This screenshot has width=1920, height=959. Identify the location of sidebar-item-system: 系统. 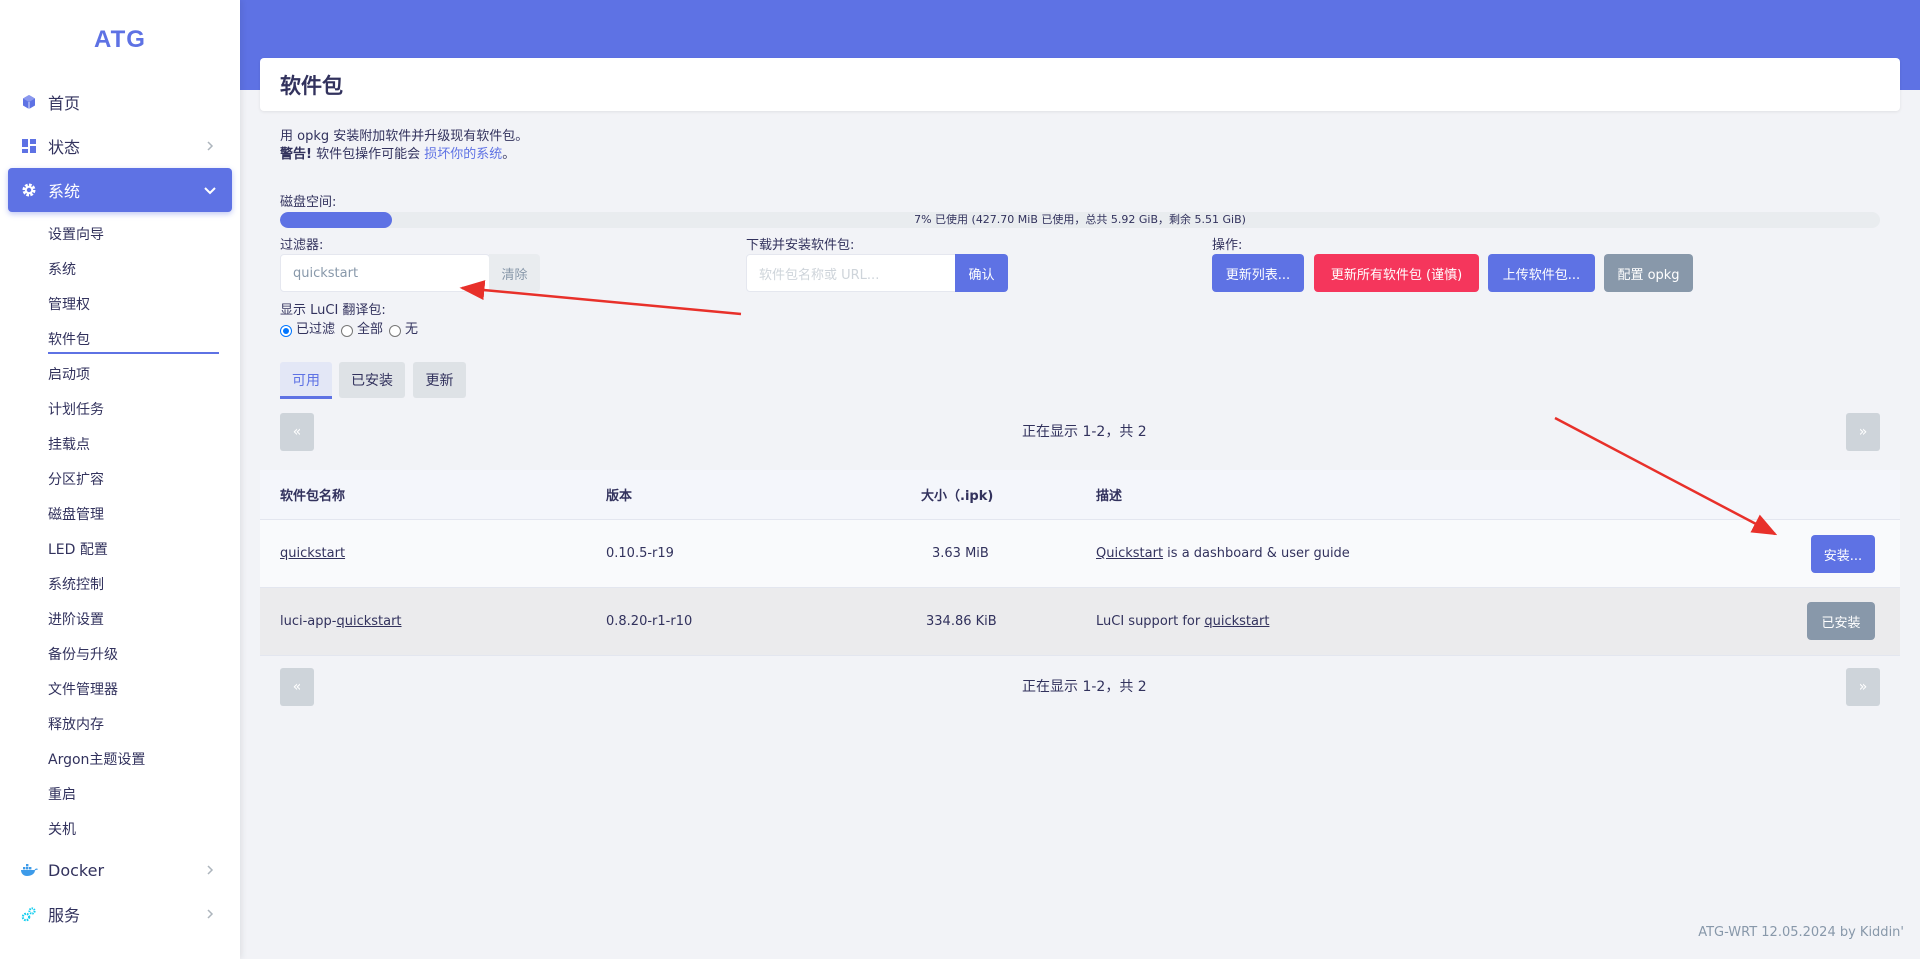
(120, 190).